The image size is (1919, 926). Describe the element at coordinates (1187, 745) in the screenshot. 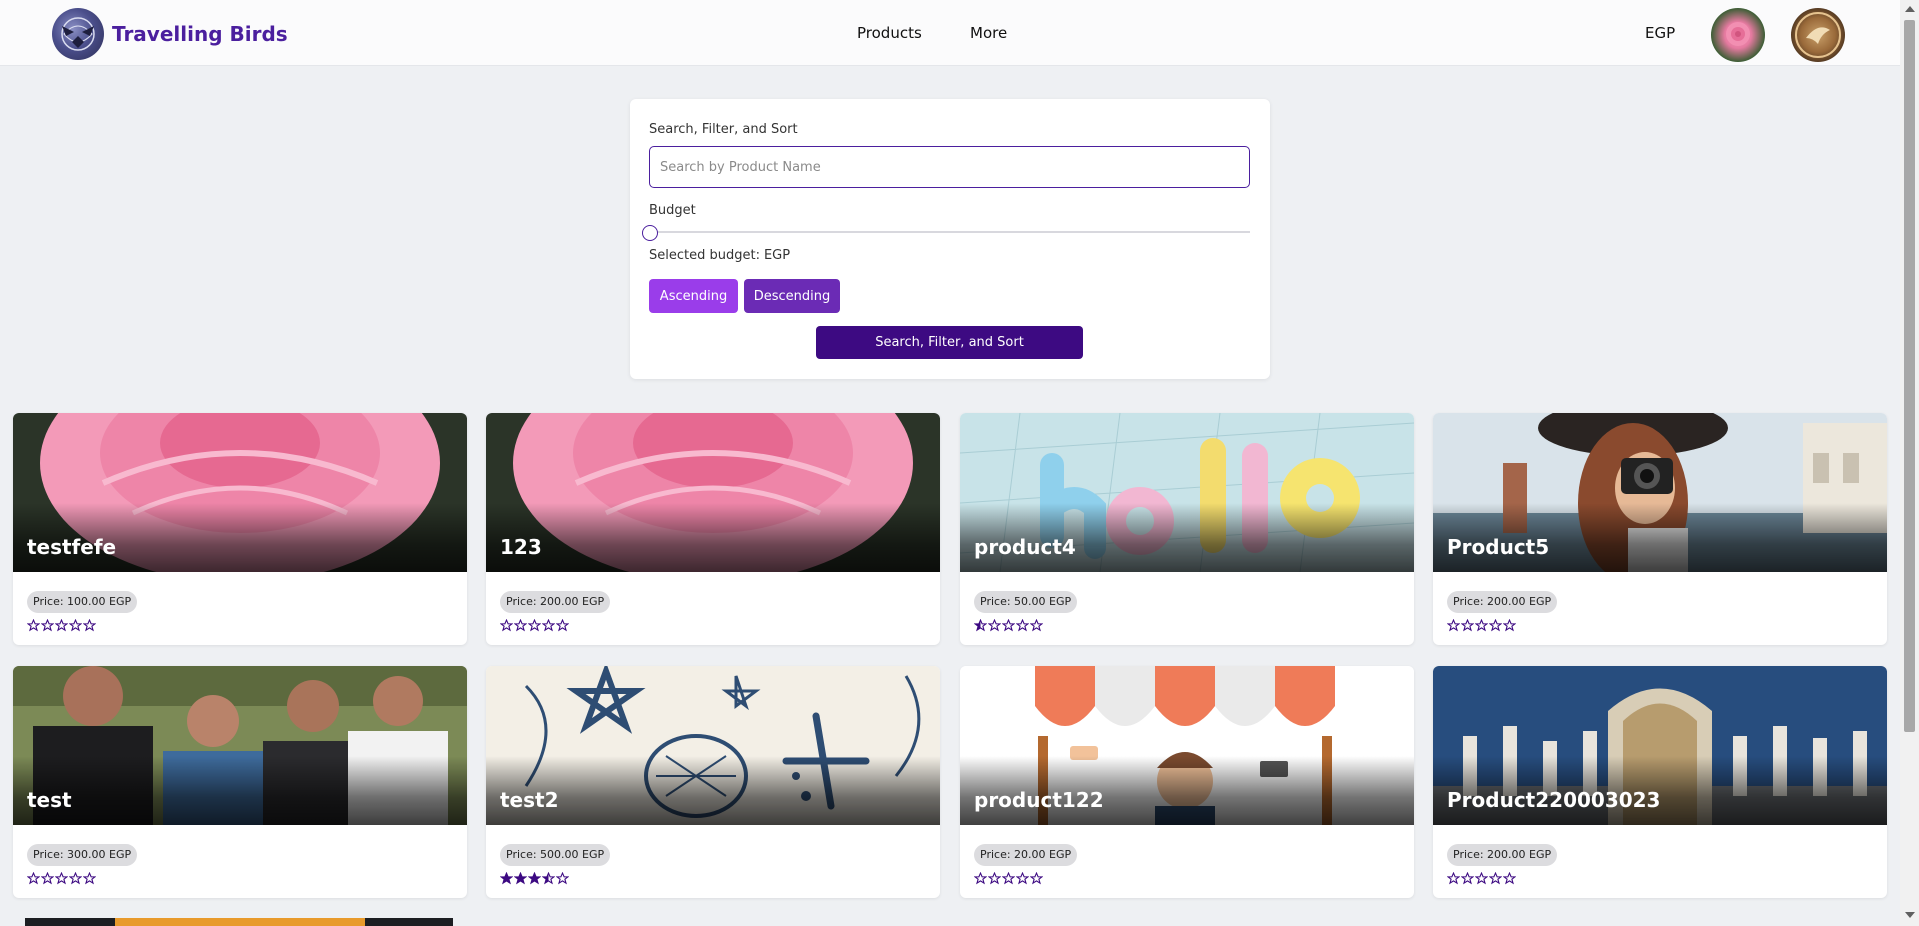

I see `shop-awning-icon: product122` at that location.